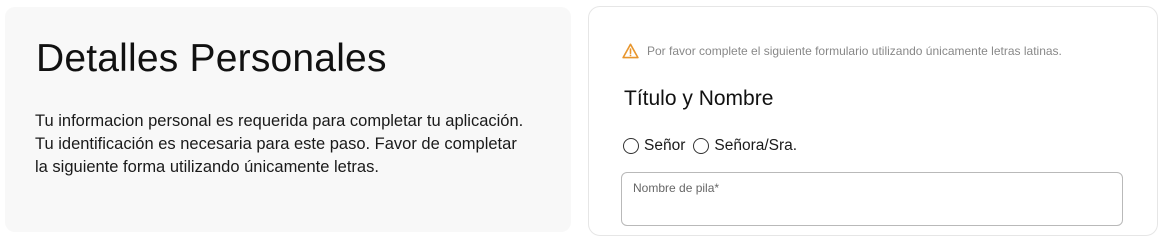 This screenshot has width=1173, height=240. What do you see at coordinates (676, 188) in the screenshot?
I see `first-name-label: Nombre de pila*` at bounding box center [676, 188].